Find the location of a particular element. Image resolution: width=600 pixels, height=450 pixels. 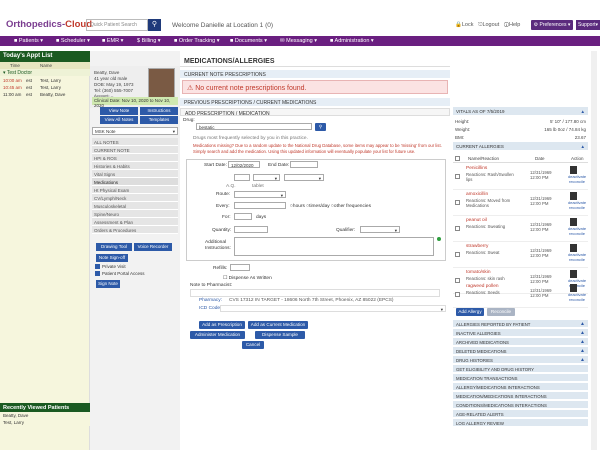

note-section-all: ALL NOTES is located at coordinates (135, 142).